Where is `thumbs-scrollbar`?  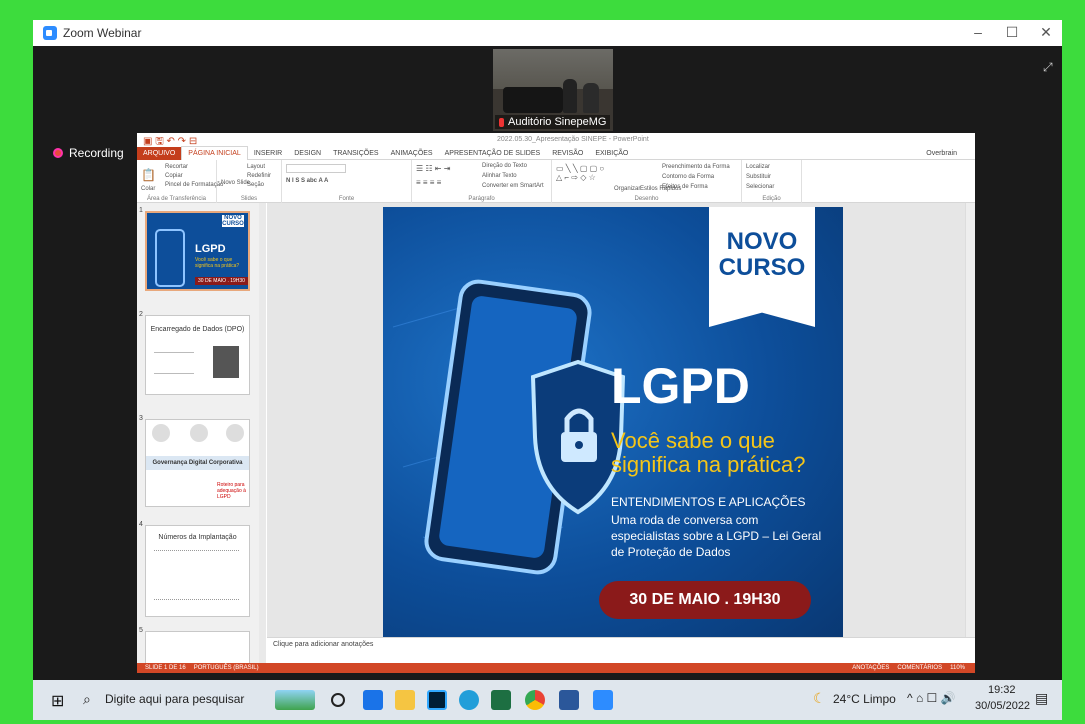 thumbs-scrollbar is located at coordinates (262, 434).